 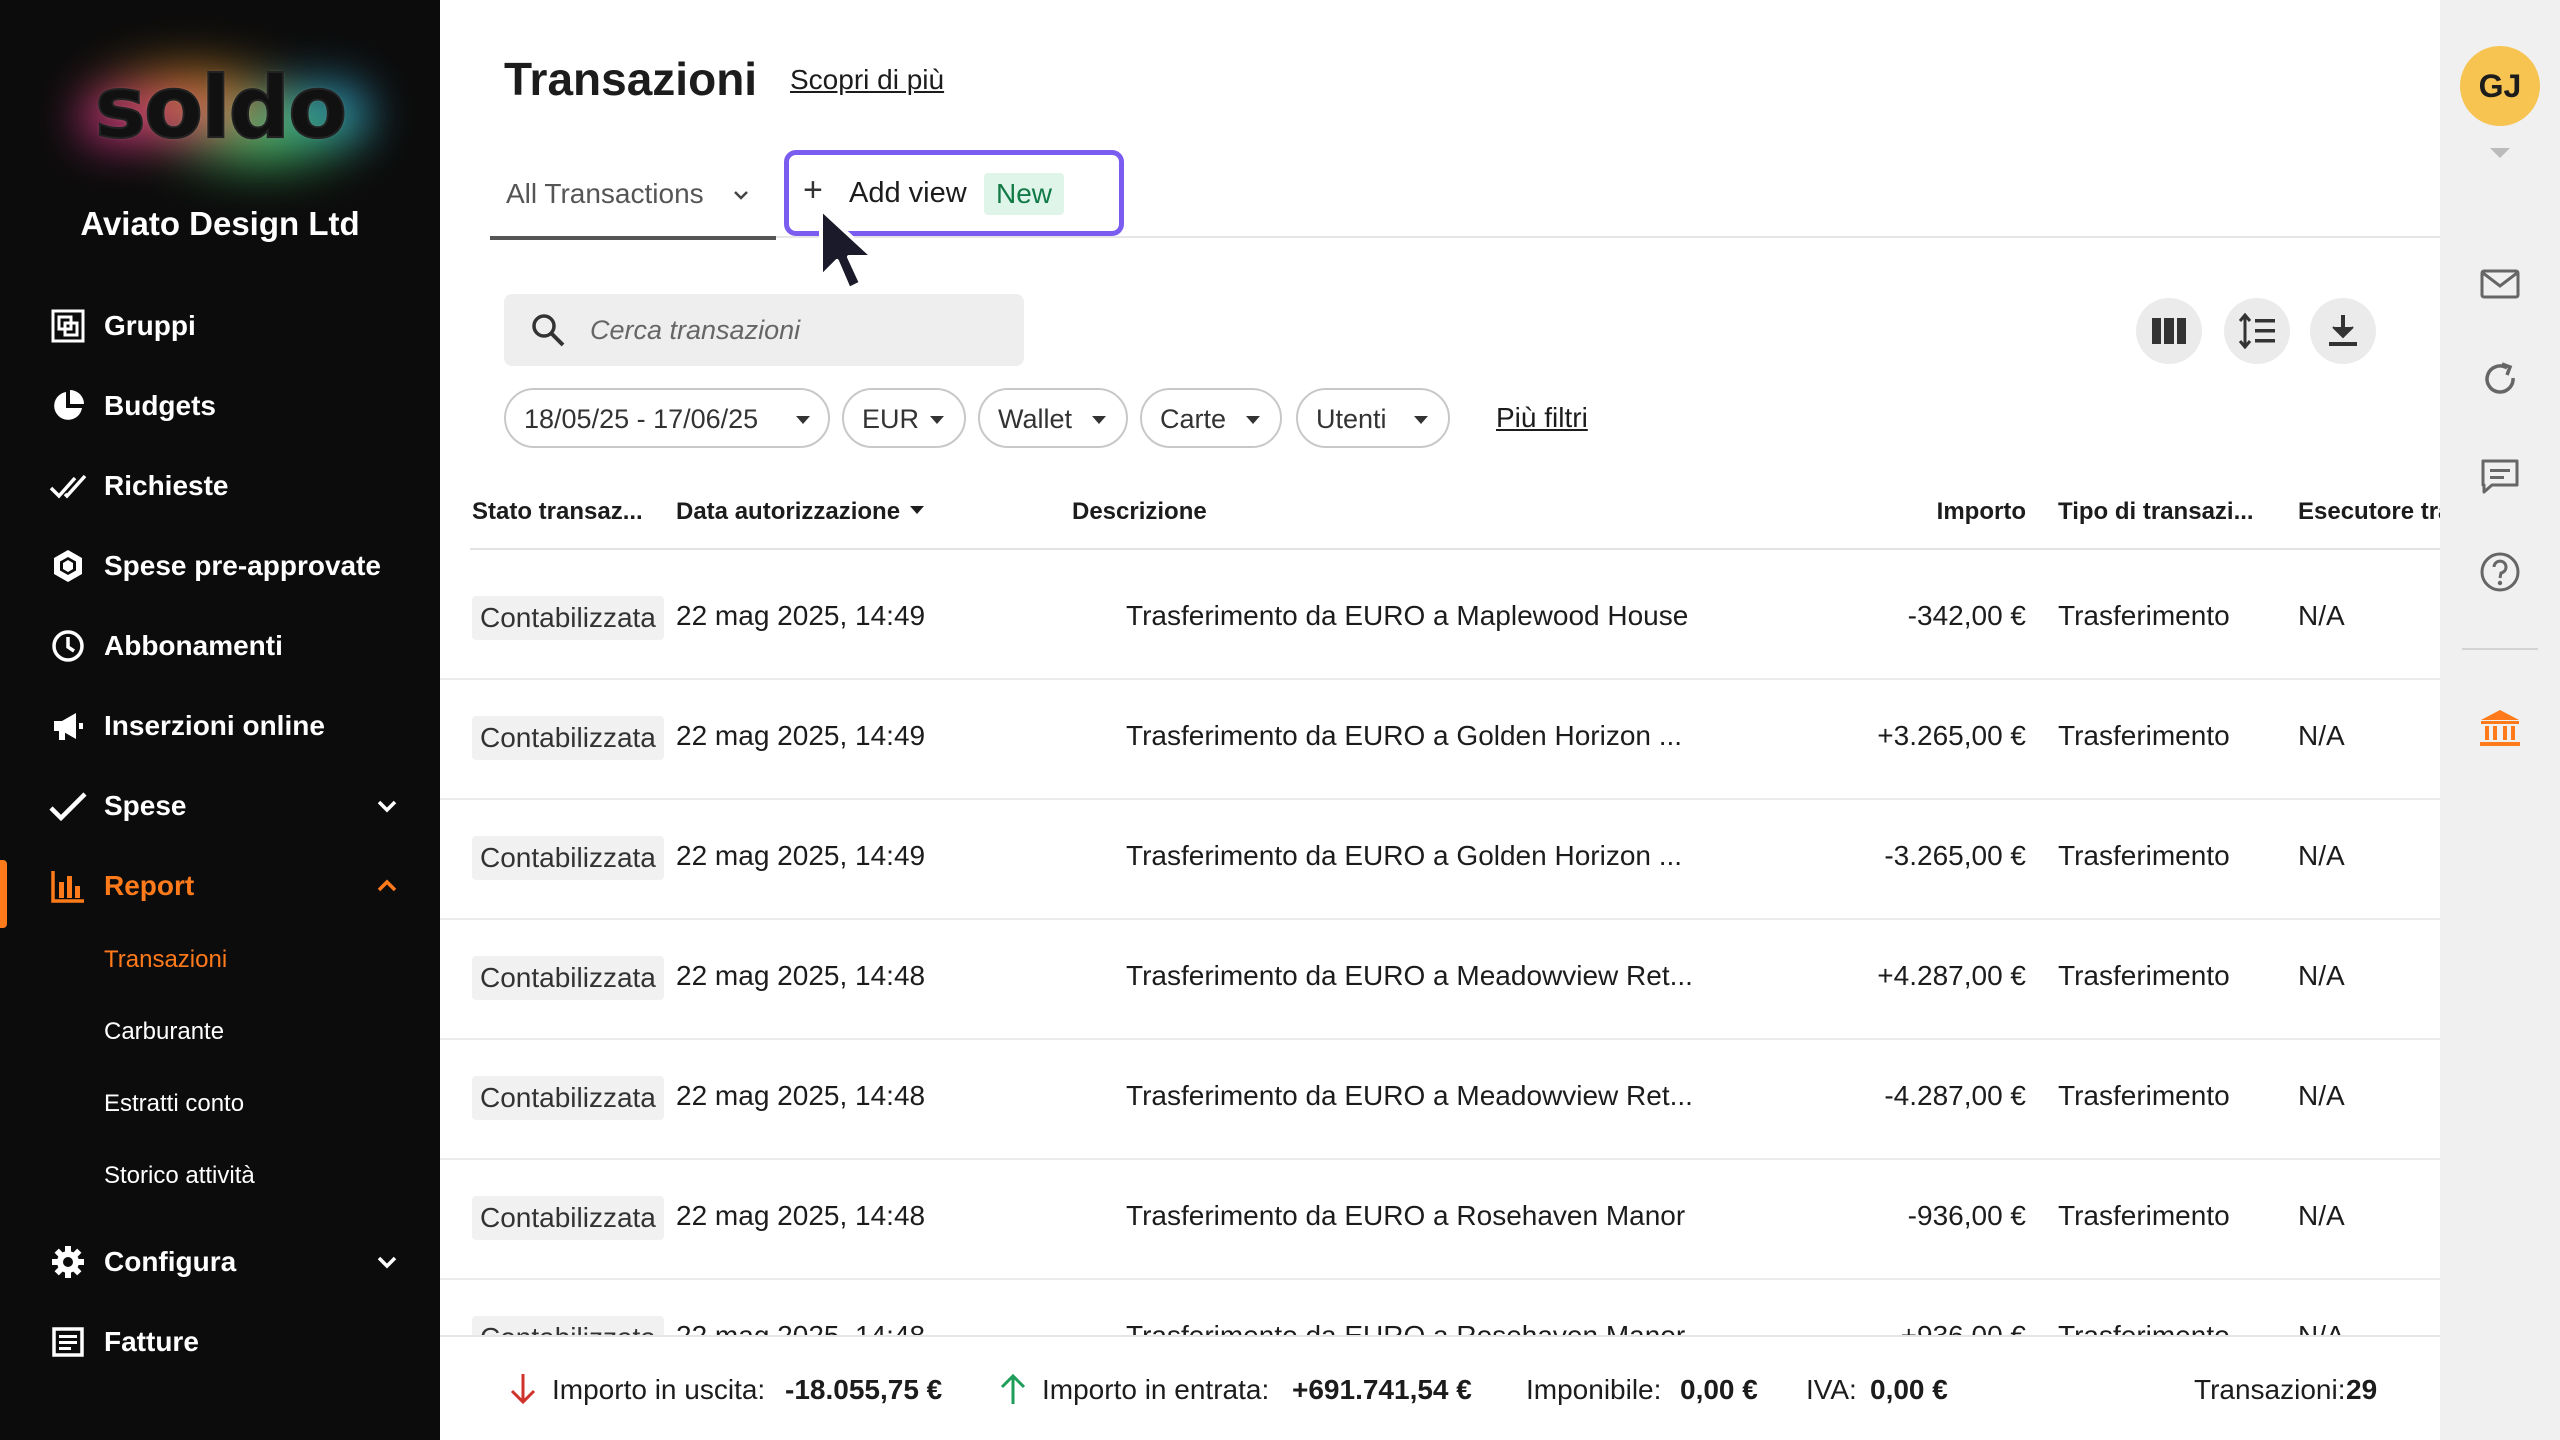 What do you see at coordinates (68, 806) in the screenshot?
I see `check-icon` at bounding box center [68, 806].